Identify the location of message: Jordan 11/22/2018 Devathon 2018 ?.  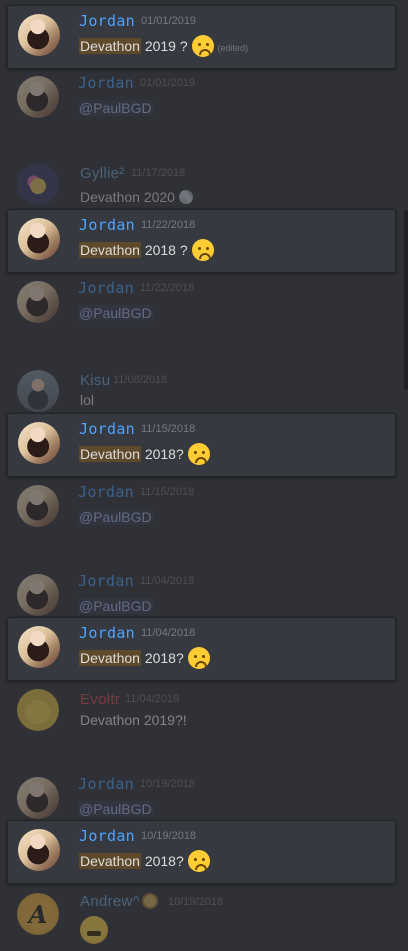
(201, 241).